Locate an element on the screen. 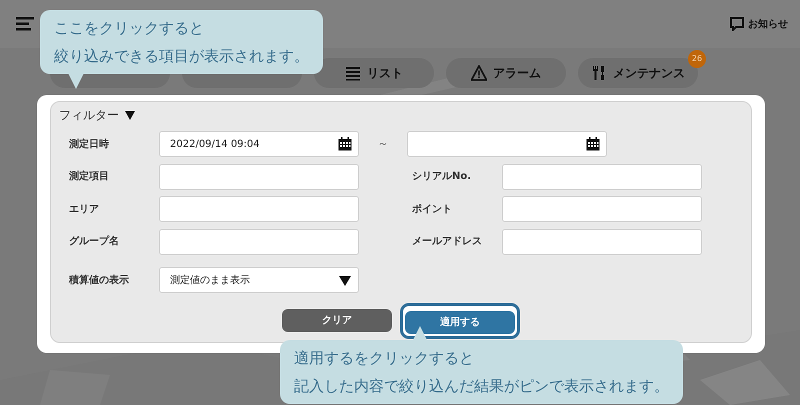 This screenshot has height=405, width=800. callout-text: 記入した内容で絞り込んだ結果がピンで表示されます。 is located at coordinates (481, 386).